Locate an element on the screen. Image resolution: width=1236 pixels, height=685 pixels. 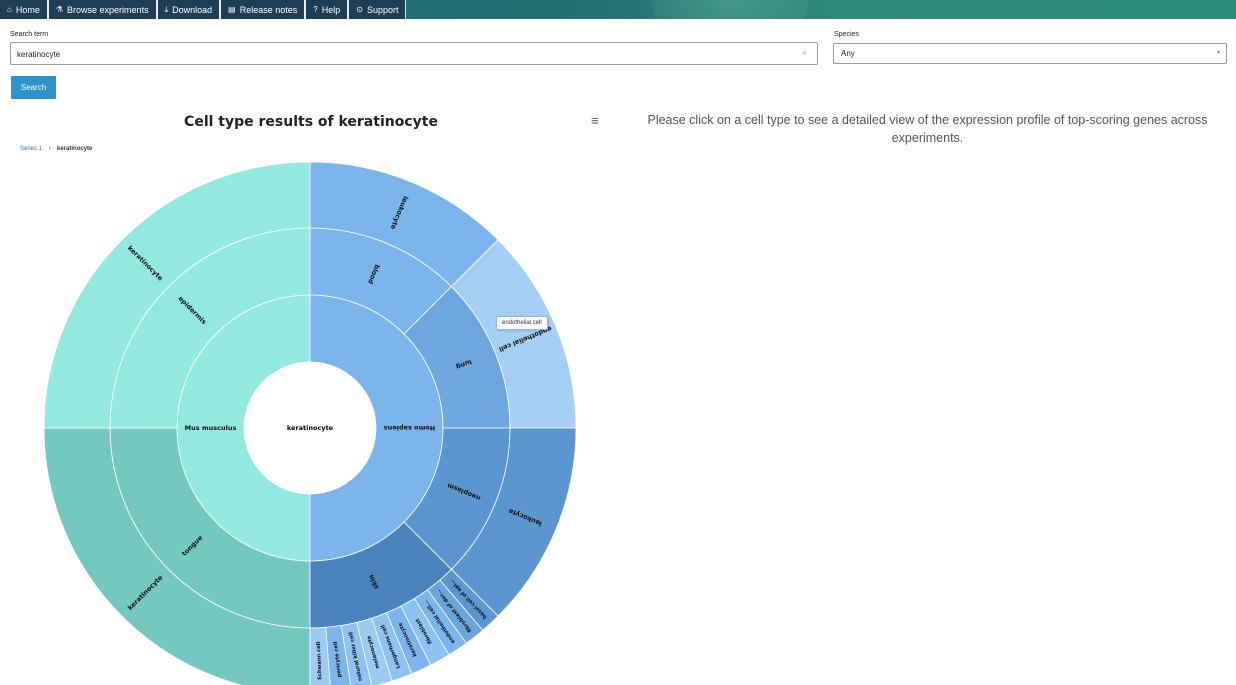
nav-support: ⊙ Support is located at coordinates (378, 9).